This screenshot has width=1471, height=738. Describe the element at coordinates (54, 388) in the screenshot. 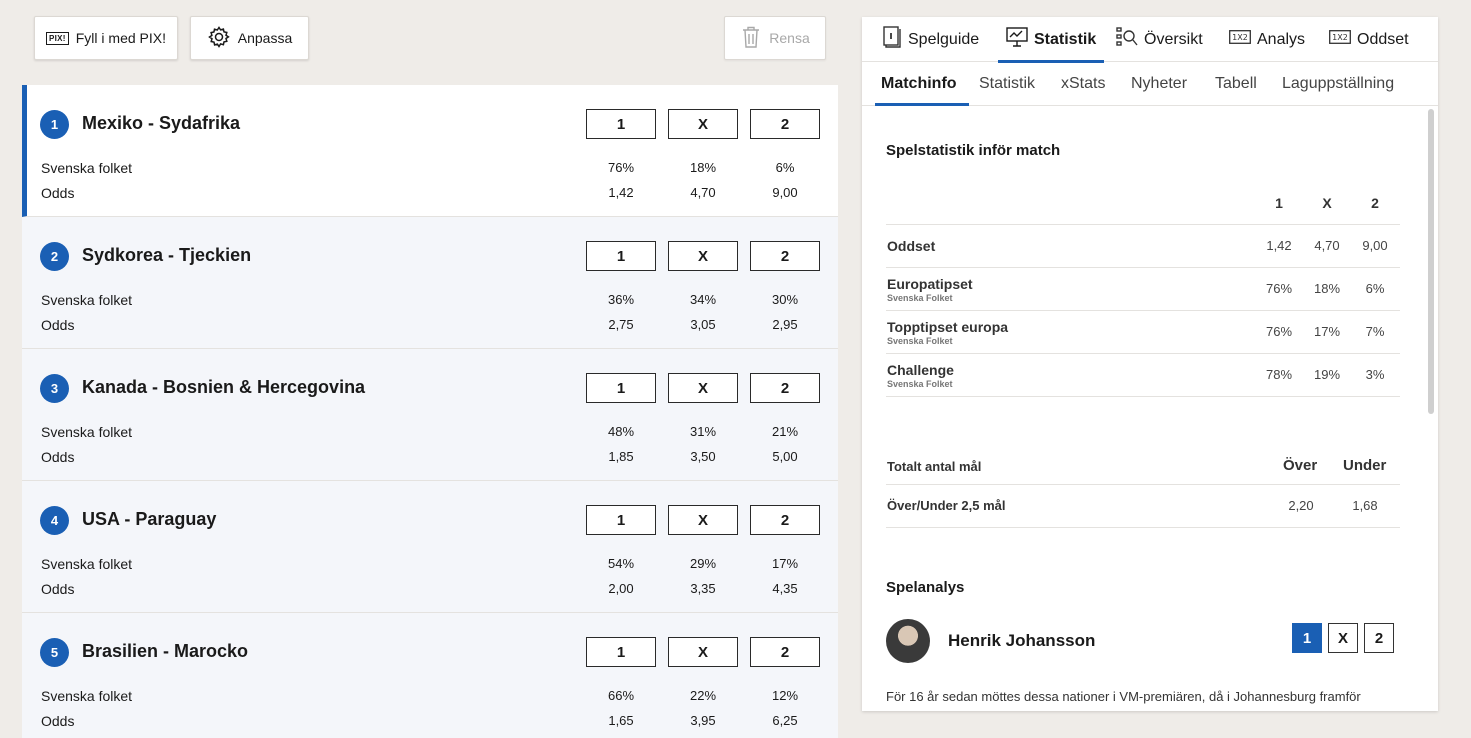

I see `match-number: 3` at that location.